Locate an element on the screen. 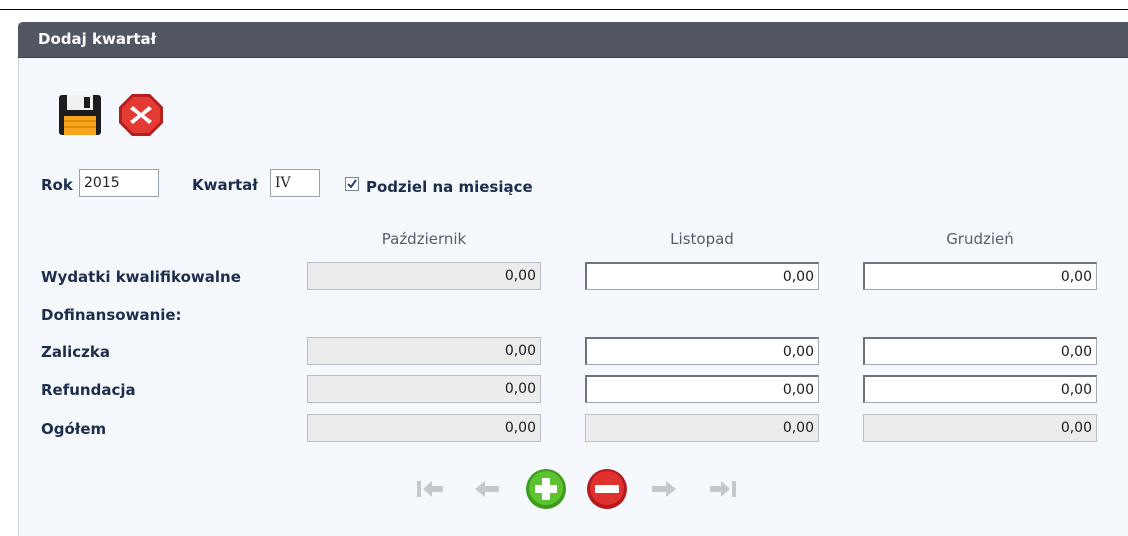  column-header-november: Listopad is located at coordinates (702, 239).